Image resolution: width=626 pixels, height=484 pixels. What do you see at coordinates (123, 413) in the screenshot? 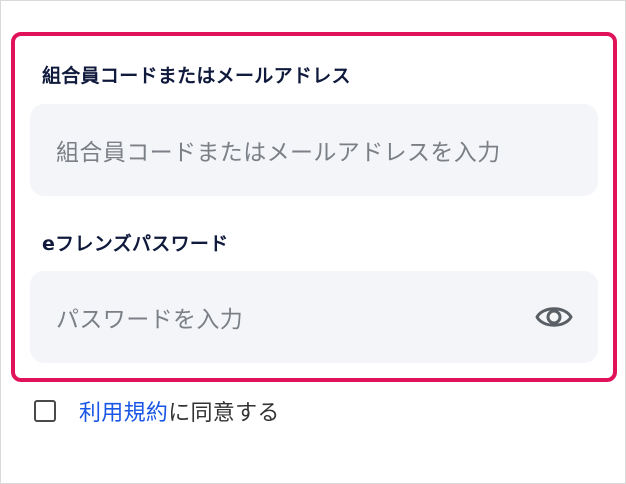
I see `terms-link: 利用規約` at bounding box center [123, 413].